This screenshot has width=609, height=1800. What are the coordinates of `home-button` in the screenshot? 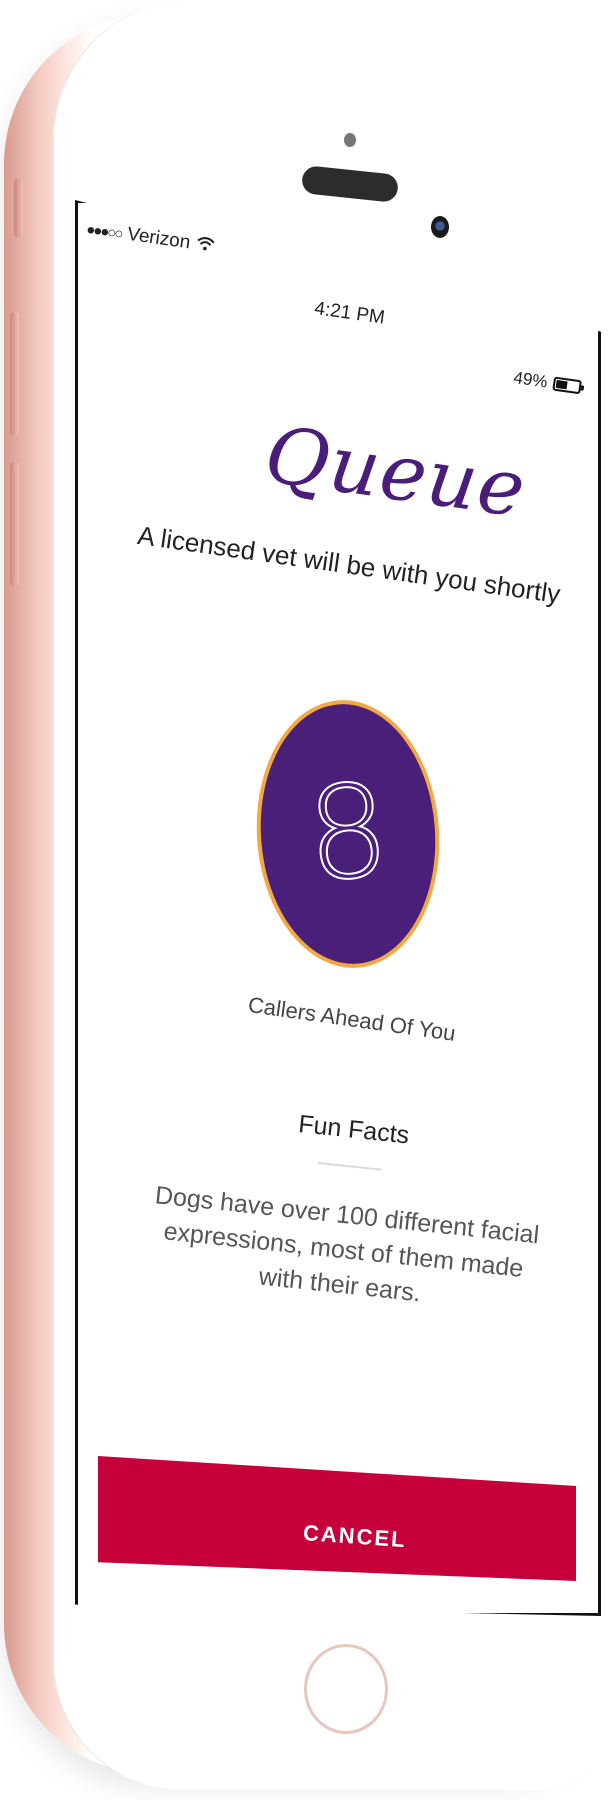 It's located at (346, 1689).